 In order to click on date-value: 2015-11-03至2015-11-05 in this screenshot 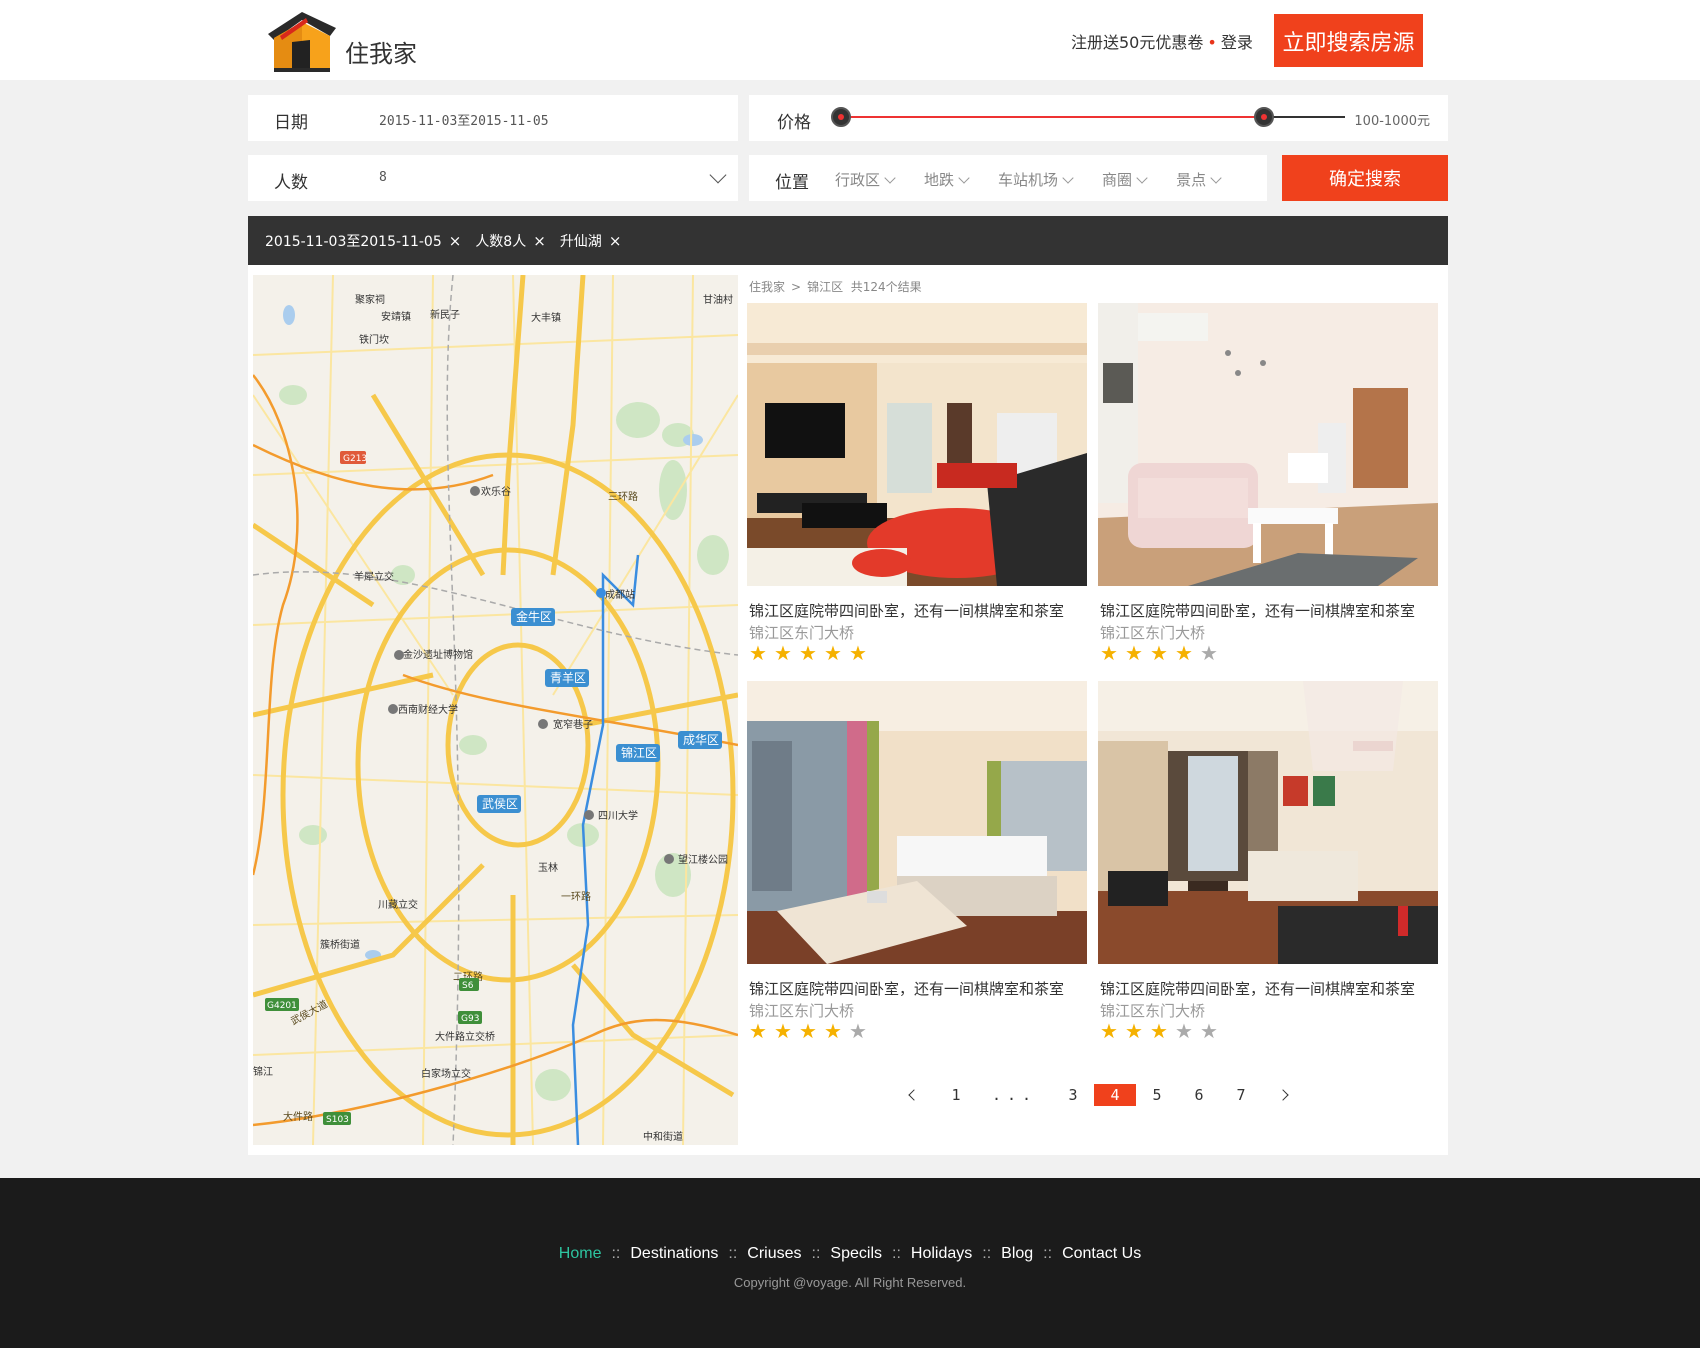, I will do `click(464, 119)`.